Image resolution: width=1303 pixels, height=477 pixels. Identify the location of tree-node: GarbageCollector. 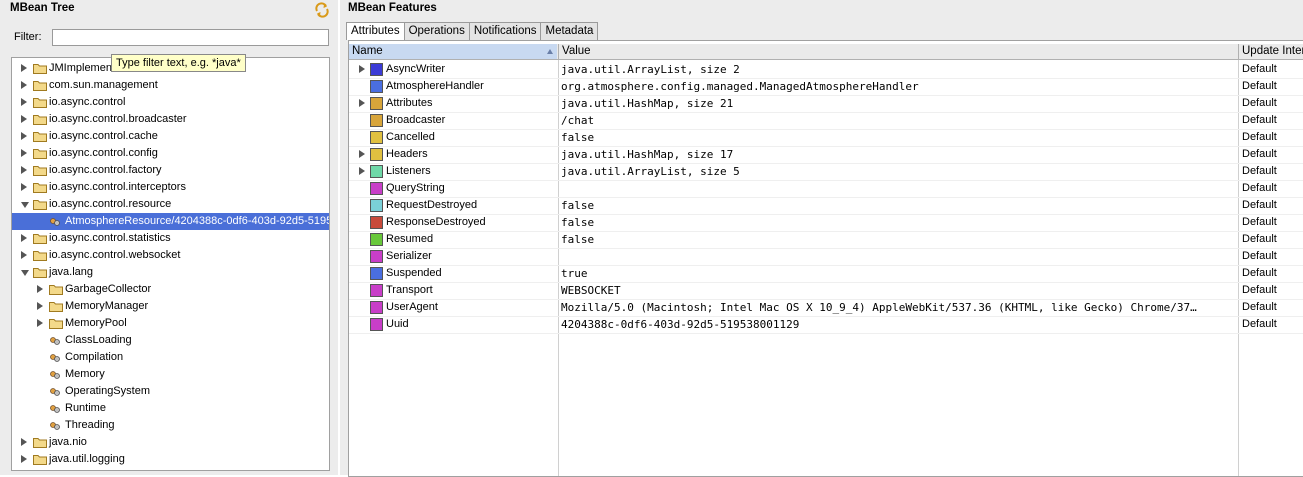
(170, 289).